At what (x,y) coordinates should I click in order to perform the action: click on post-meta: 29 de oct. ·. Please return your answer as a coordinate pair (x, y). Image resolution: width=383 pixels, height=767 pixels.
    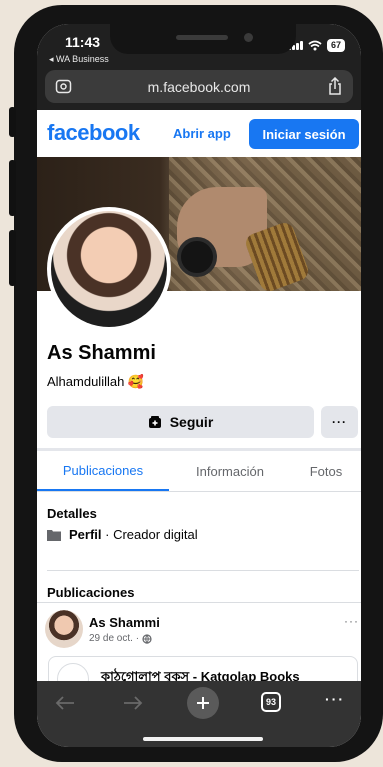
    Looking at the image, I should click on (120, 638).